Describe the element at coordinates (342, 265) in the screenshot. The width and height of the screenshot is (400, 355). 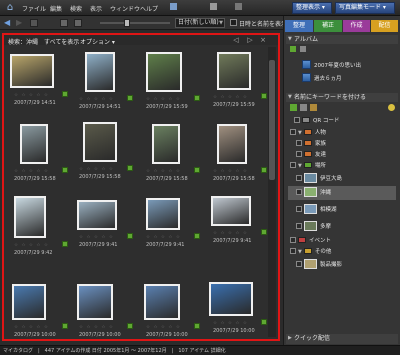
I see `tag-item: 製品撮影` at that location.